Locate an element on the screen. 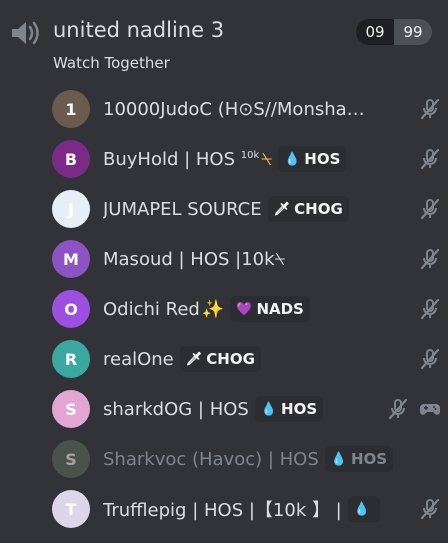  gamepad-icon is located at coordinates (430, 409).